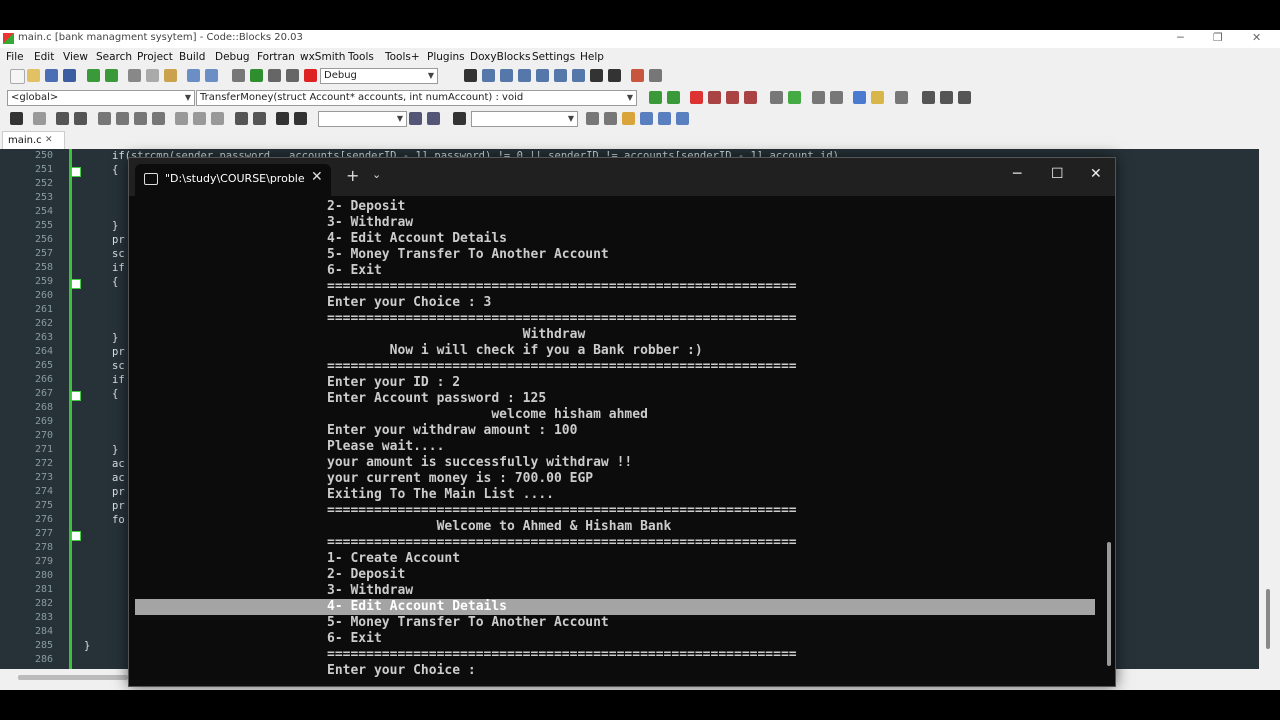  Describe the element at coordinates (17, 76) in the screenshot. I see `new-file-icon` at that location.